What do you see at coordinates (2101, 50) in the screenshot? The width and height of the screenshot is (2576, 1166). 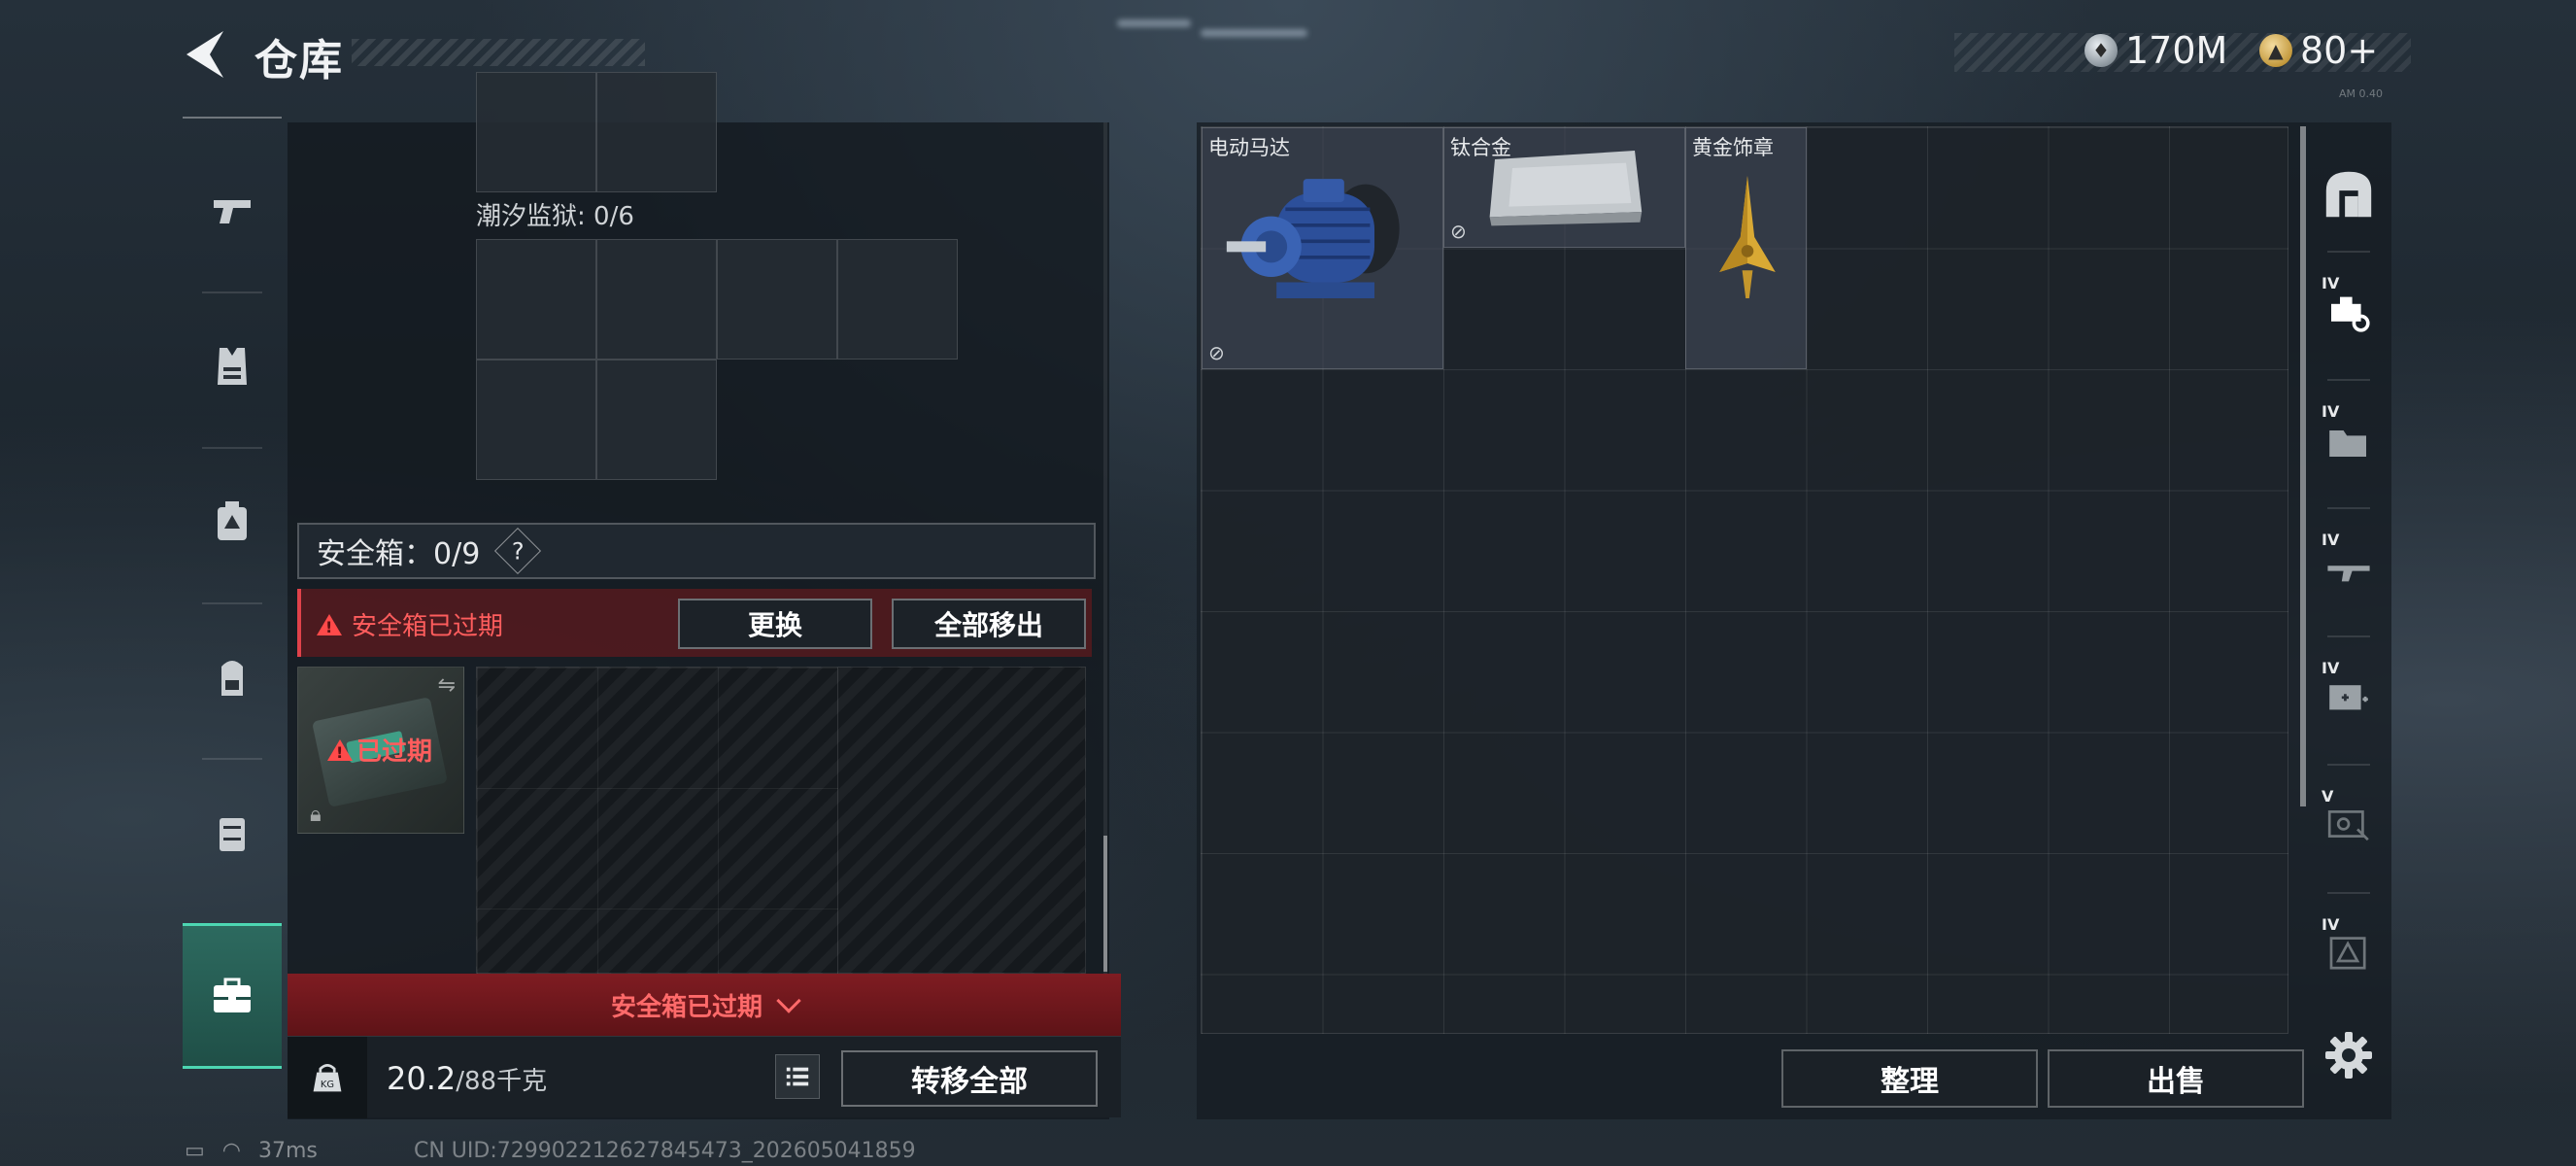 I see `silver-coin-icon: ♦` at bounding box center [2101, 50].